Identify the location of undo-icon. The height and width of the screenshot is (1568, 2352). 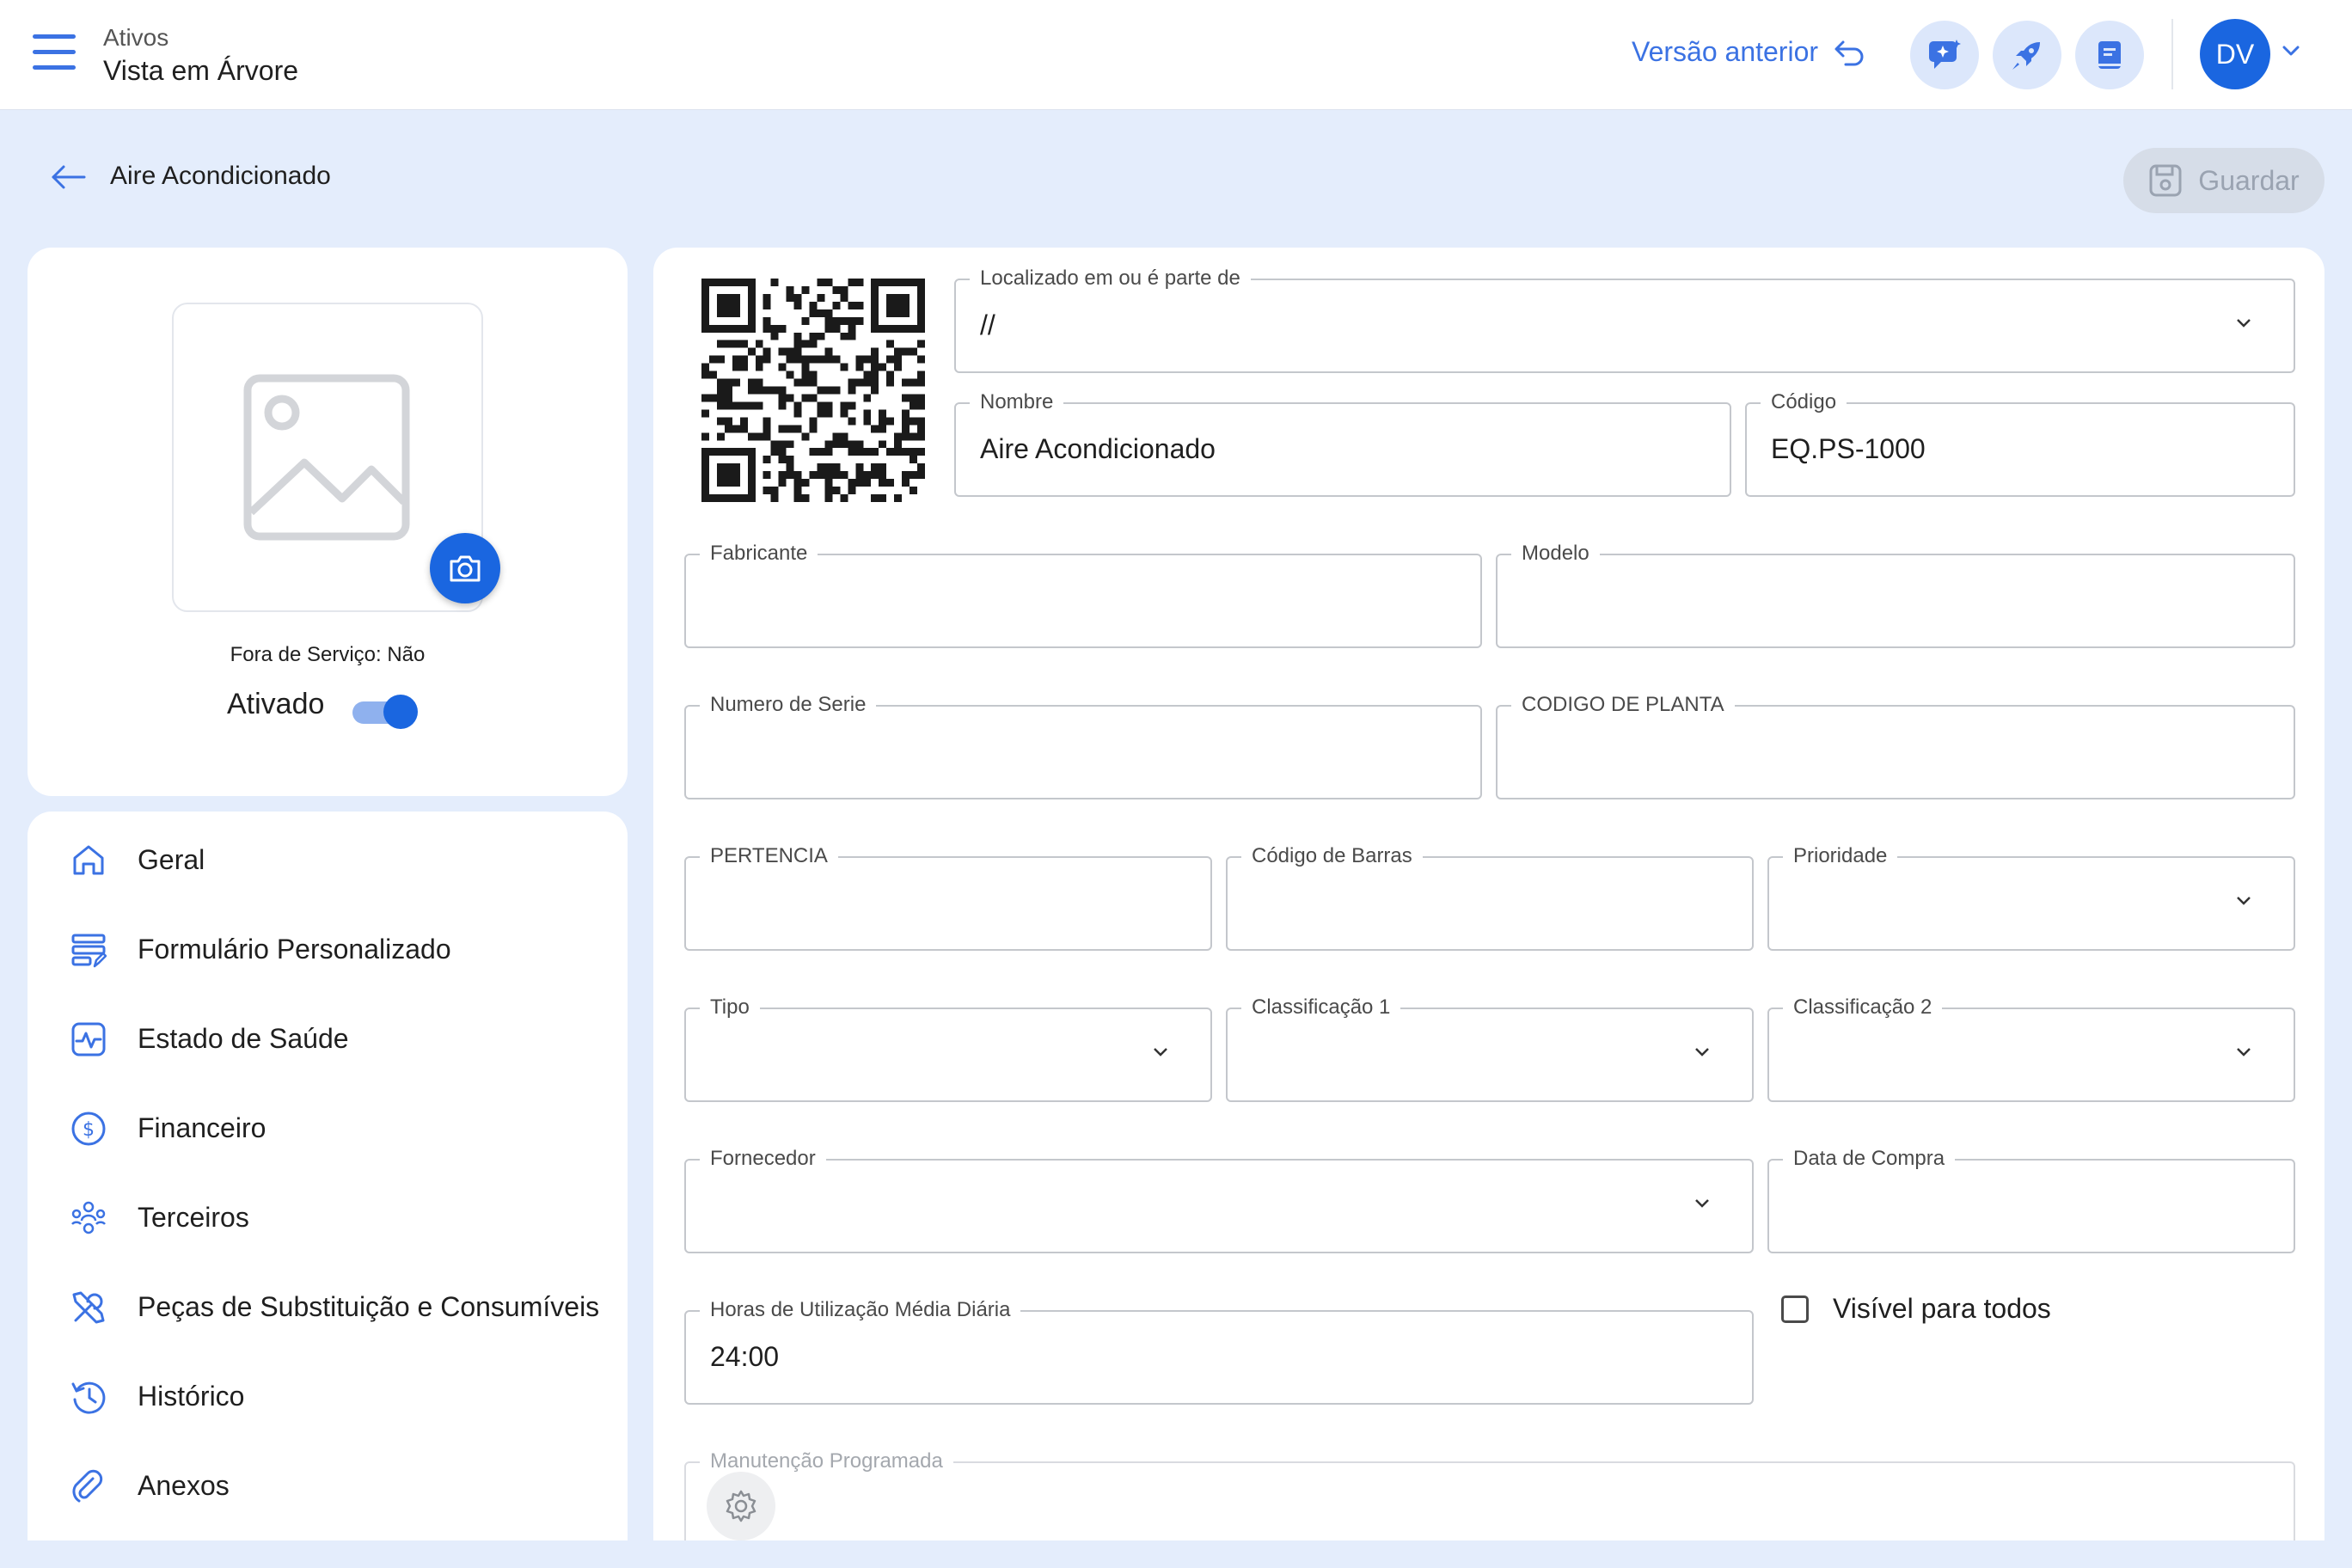
(1849, 52).